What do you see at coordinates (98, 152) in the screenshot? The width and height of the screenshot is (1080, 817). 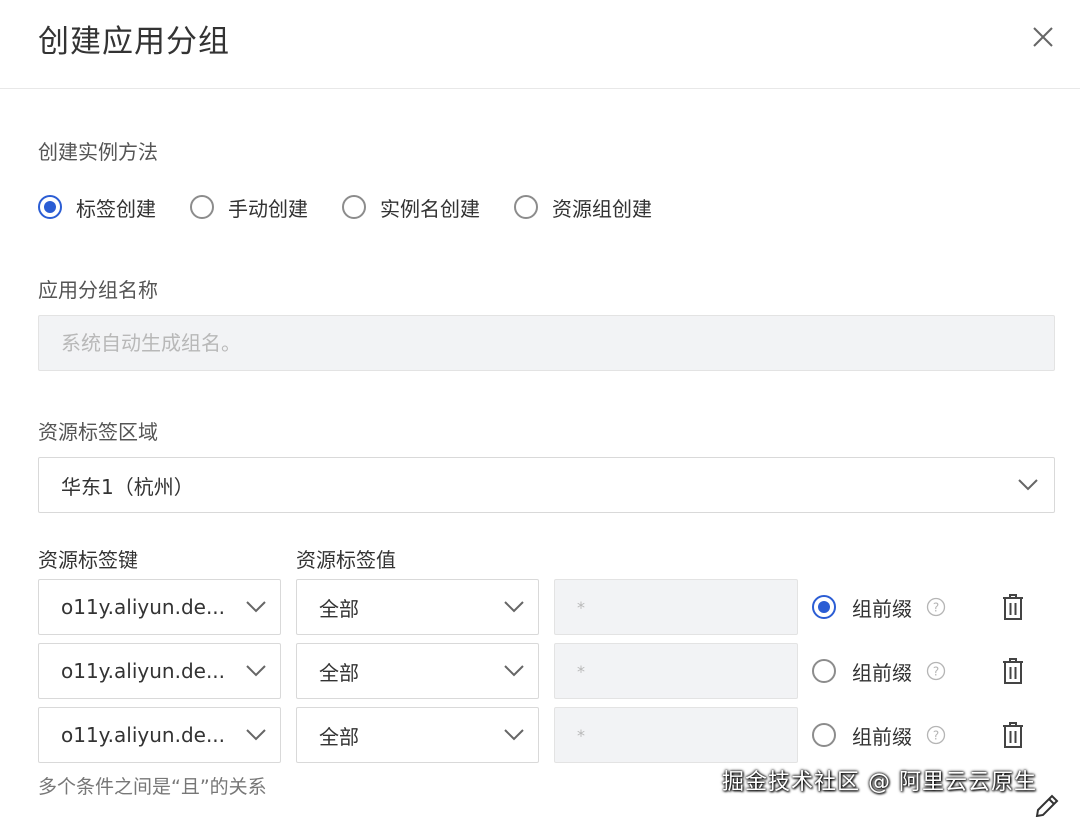 I see `method-label: 创建实例方法` at bounding box center [98, 152].